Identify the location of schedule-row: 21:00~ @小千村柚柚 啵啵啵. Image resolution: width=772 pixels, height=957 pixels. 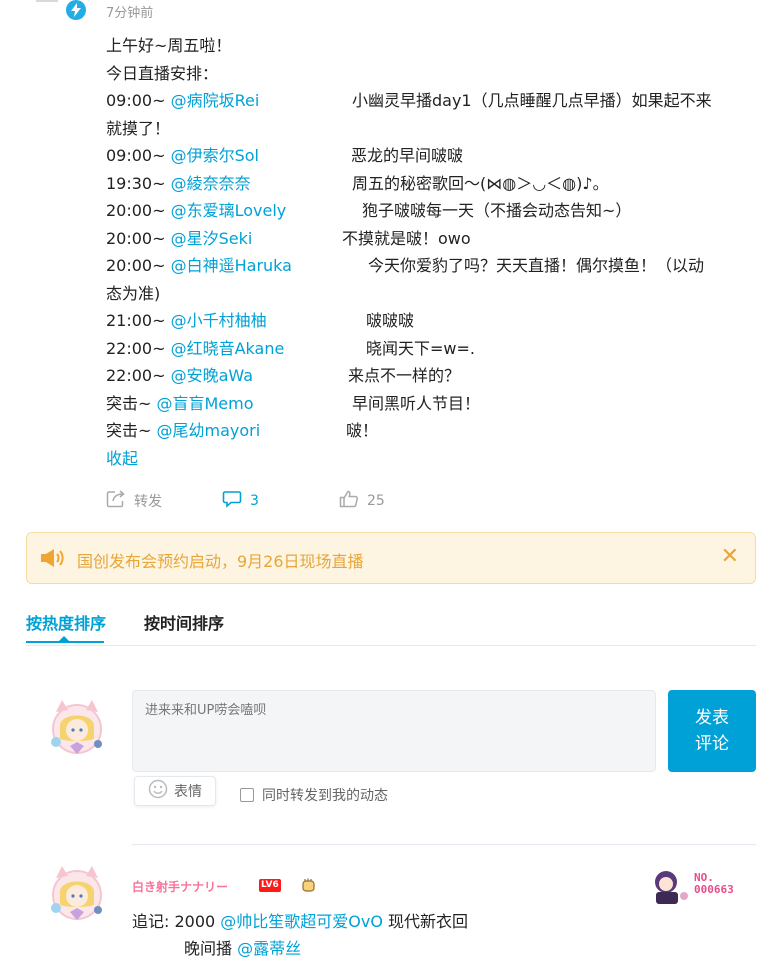
(434, 321).